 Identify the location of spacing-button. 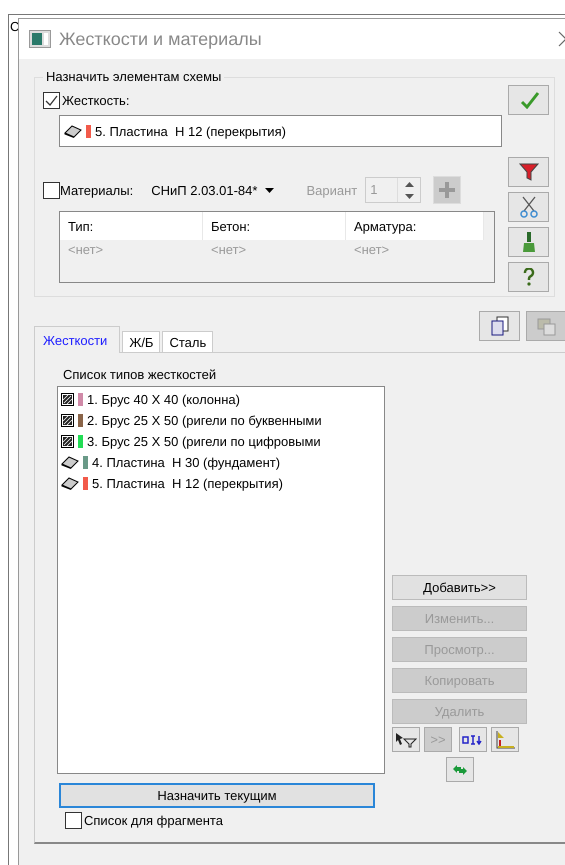
(473, 739).